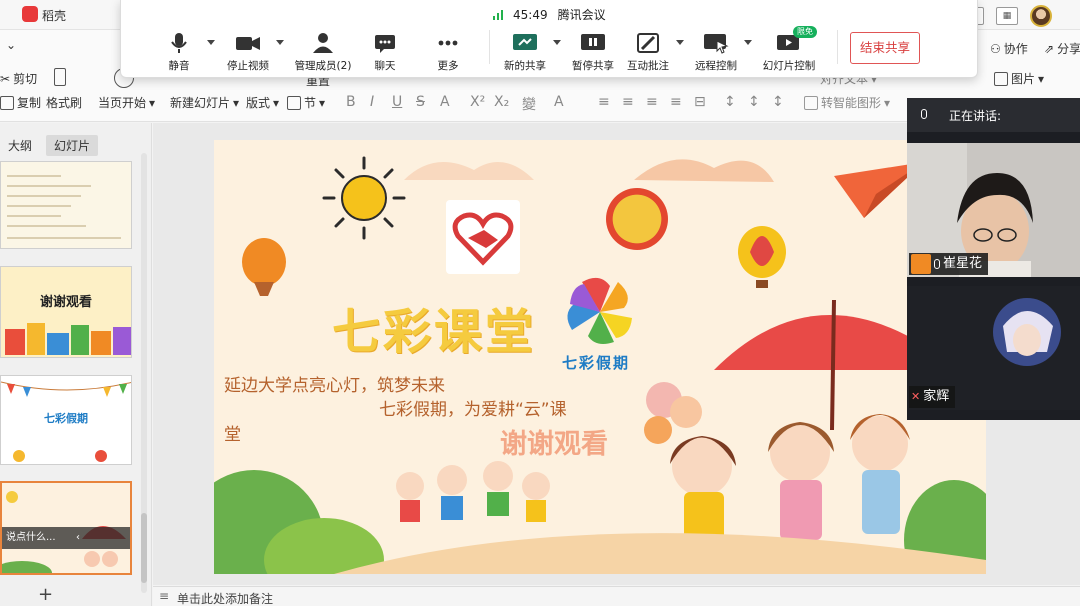  I want to click on slide-thumbnail-current: 说点什么... ‹, so click(66, 528).